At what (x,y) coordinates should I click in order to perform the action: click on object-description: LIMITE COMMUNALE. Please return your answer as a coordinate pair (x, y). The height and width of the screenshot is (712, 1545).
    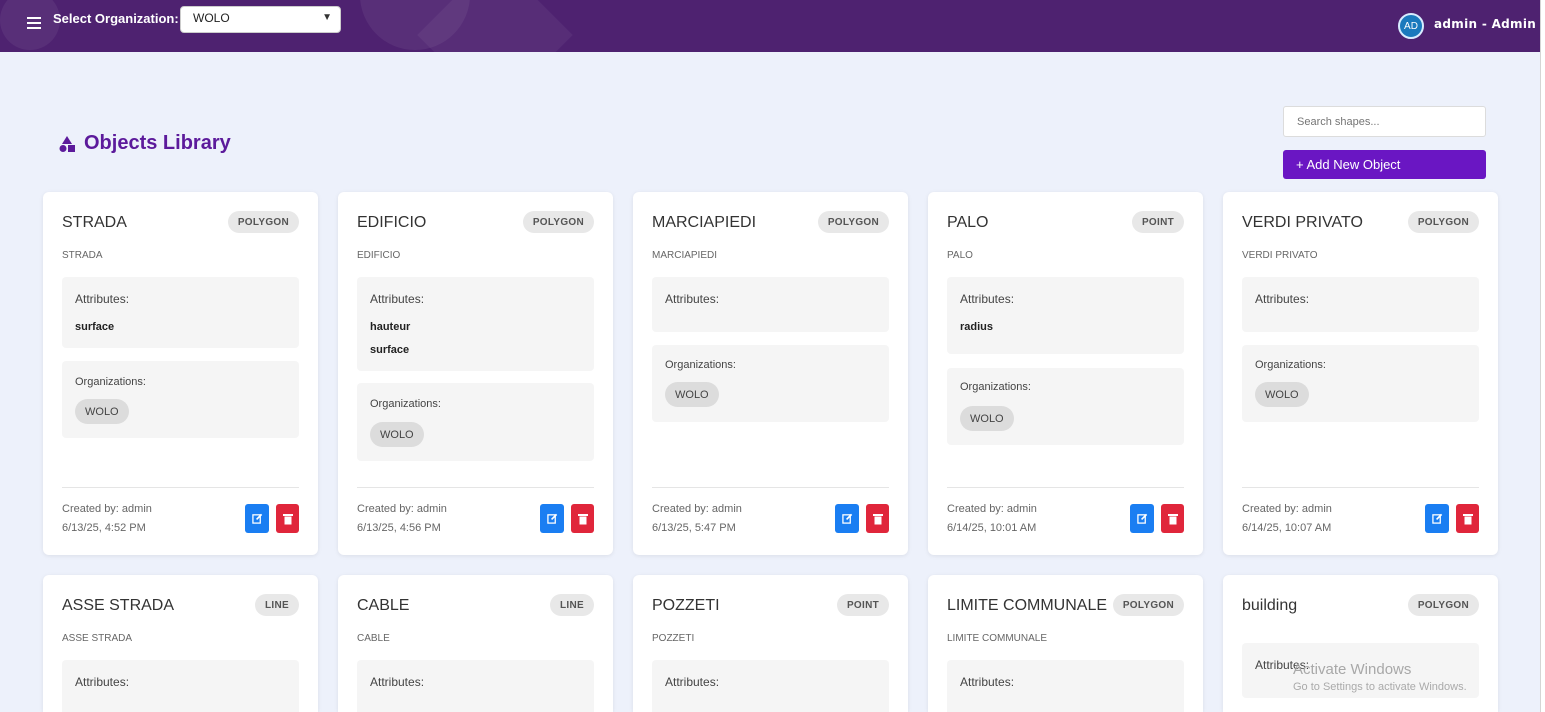
    Looking at the image, I should click on (997, 638).